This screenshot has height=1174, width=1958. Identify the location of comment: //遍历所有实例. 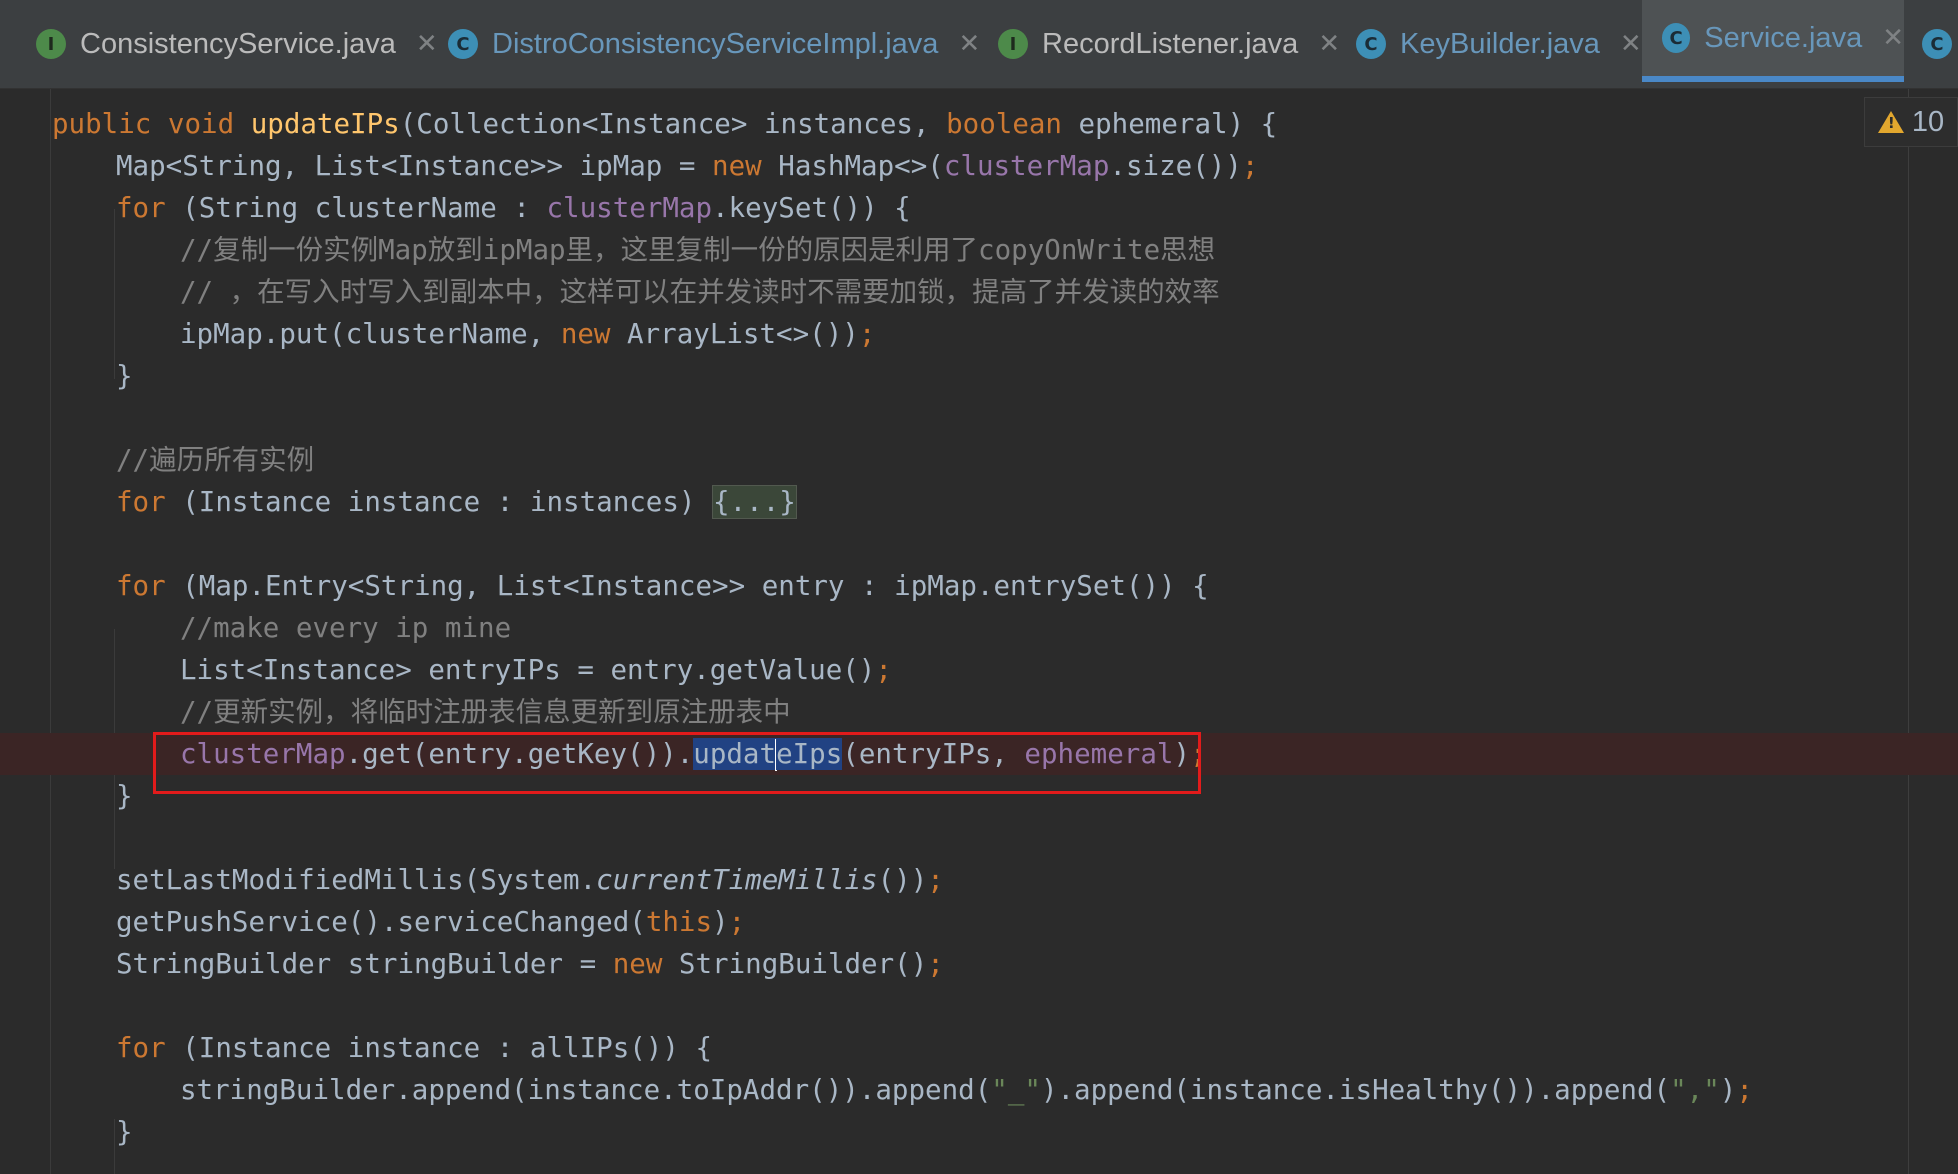
(215, 460).